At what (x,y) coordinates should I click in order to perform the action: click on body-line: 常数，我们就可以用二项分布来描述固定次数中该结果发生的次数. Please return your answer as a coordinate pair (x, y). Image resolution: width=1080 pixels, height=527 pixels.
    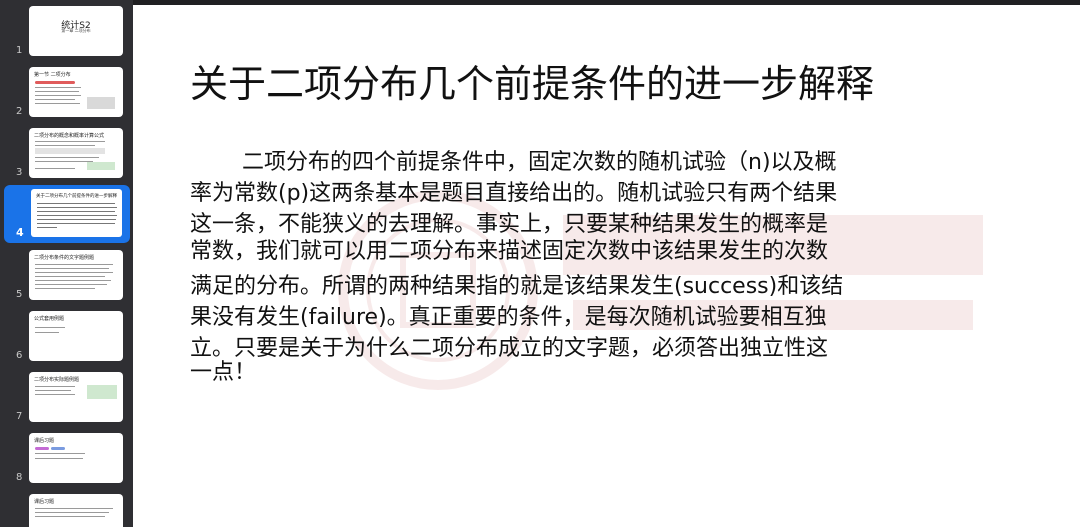
    Looking at the image, I should click on (509, 251).